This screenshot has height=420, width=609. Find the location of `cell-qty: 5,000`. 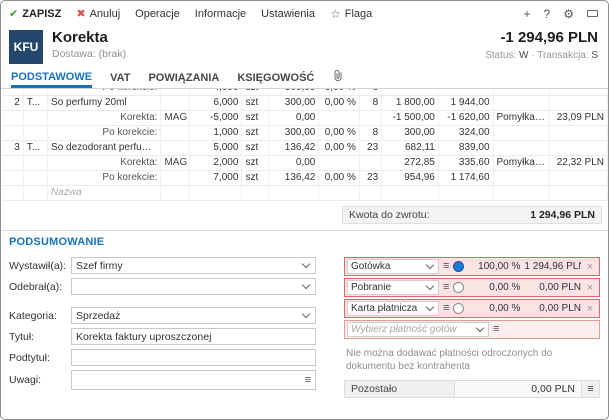

cell-qty: 5,000 is located at coordinates (216, 148).